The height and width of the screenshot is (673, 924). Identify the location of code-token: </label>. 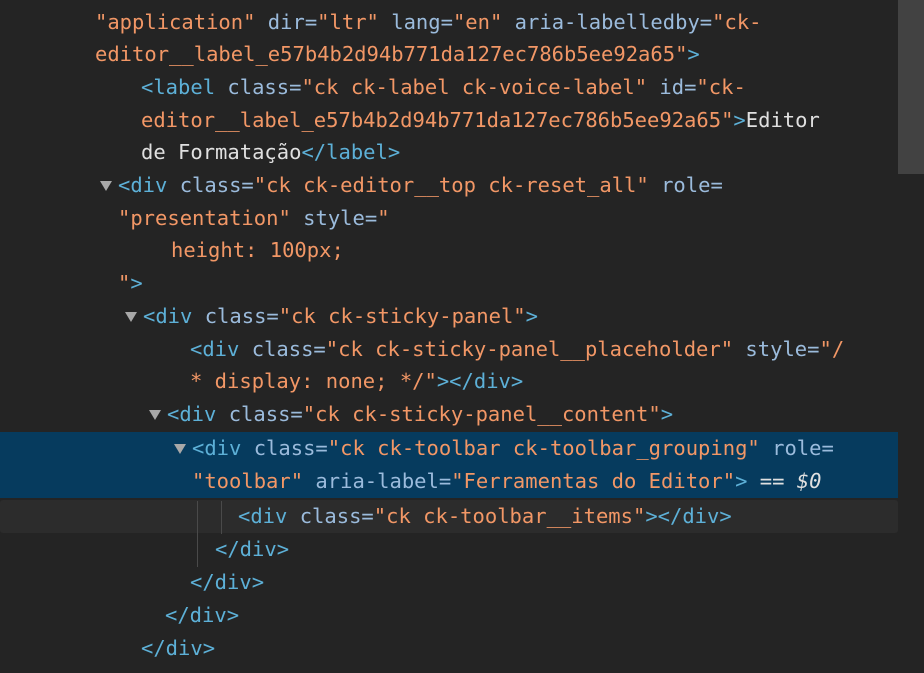
(351, 152).